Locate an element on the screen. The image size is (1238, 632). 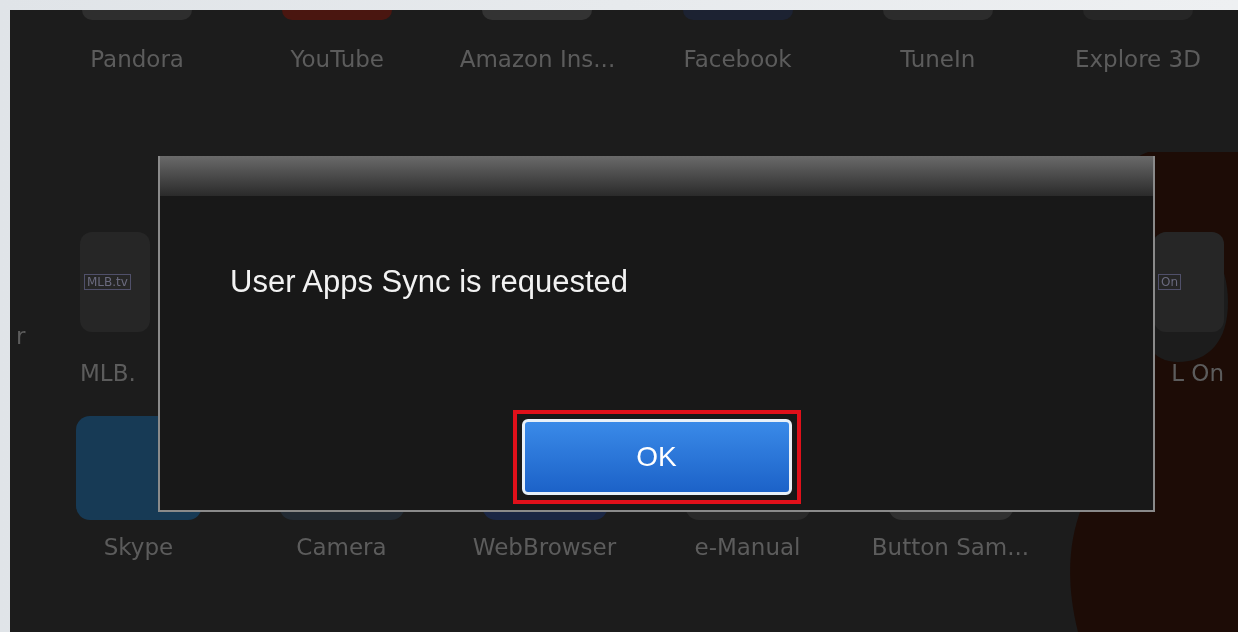
app-label: e-Manual is located at coordinates (747, 547).